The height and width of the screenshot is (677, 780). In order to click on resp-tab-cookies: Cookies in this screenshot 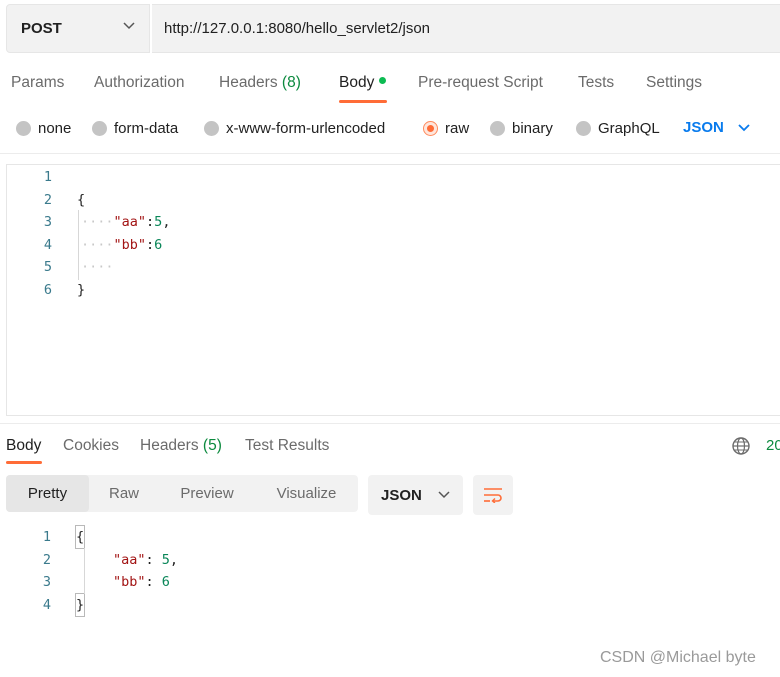, I will do `click(91, 446)`.